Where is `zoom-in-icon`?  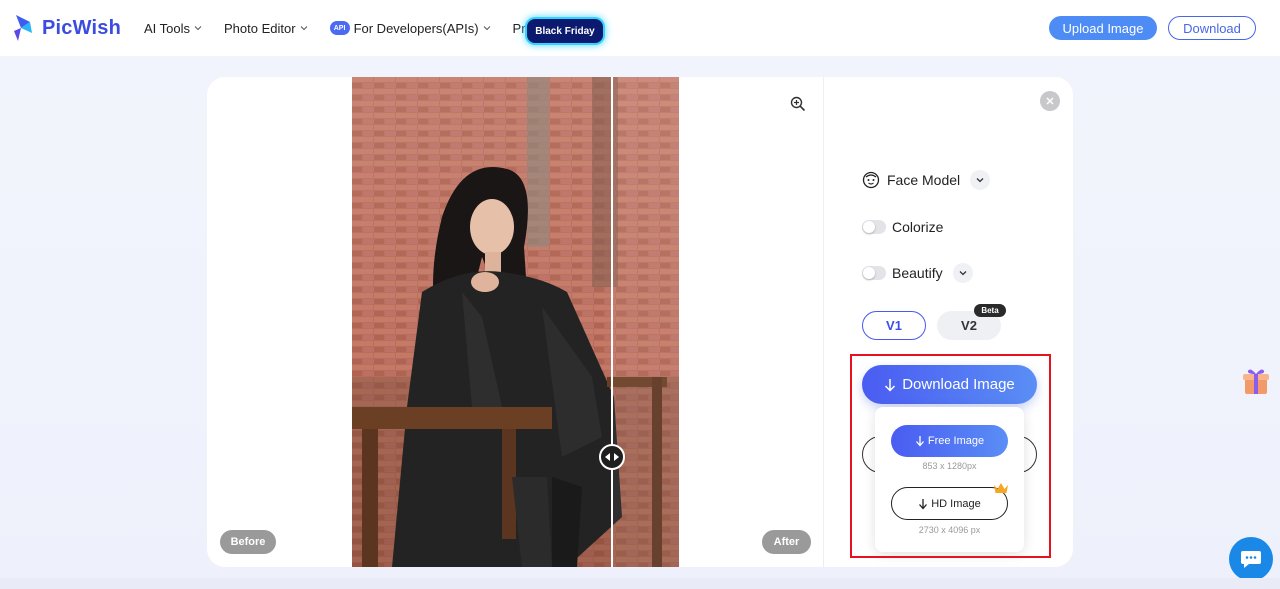 zoom-in-icon is located at coordinates (798, 104).